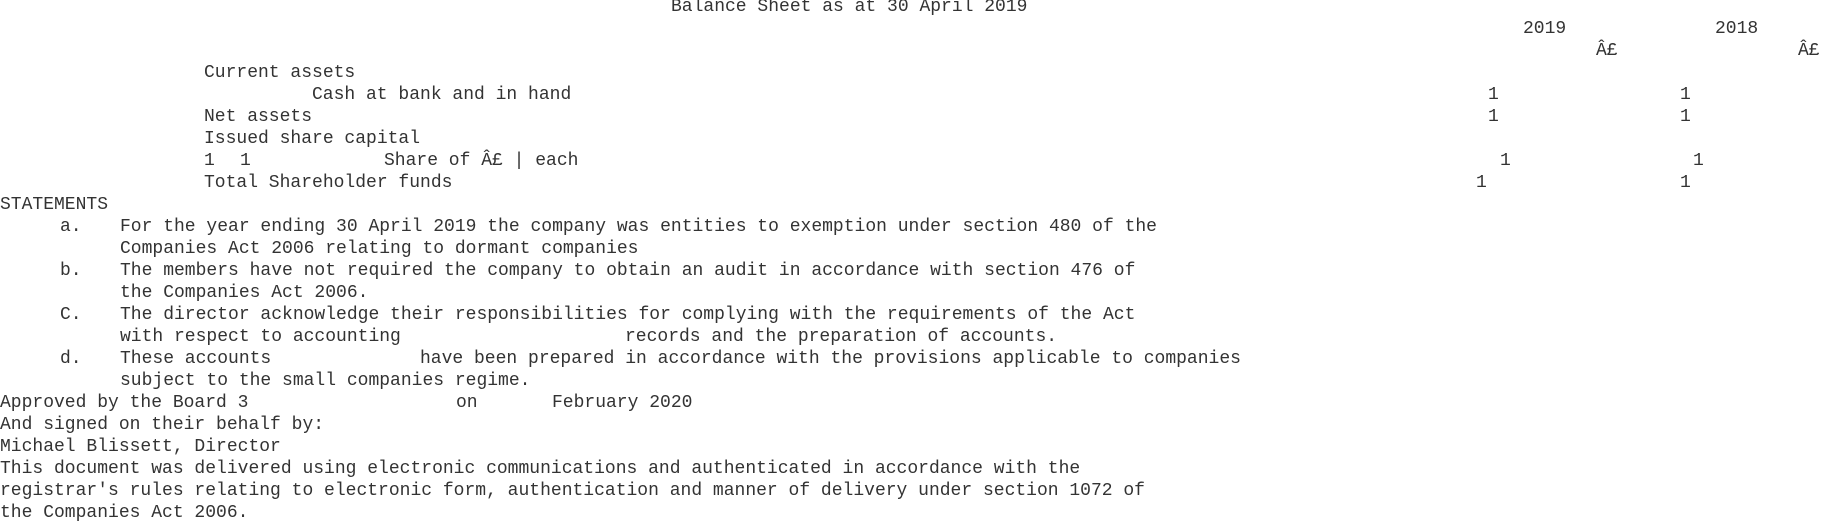  I want to click on statement-marker-d: d., so click(71, 359).